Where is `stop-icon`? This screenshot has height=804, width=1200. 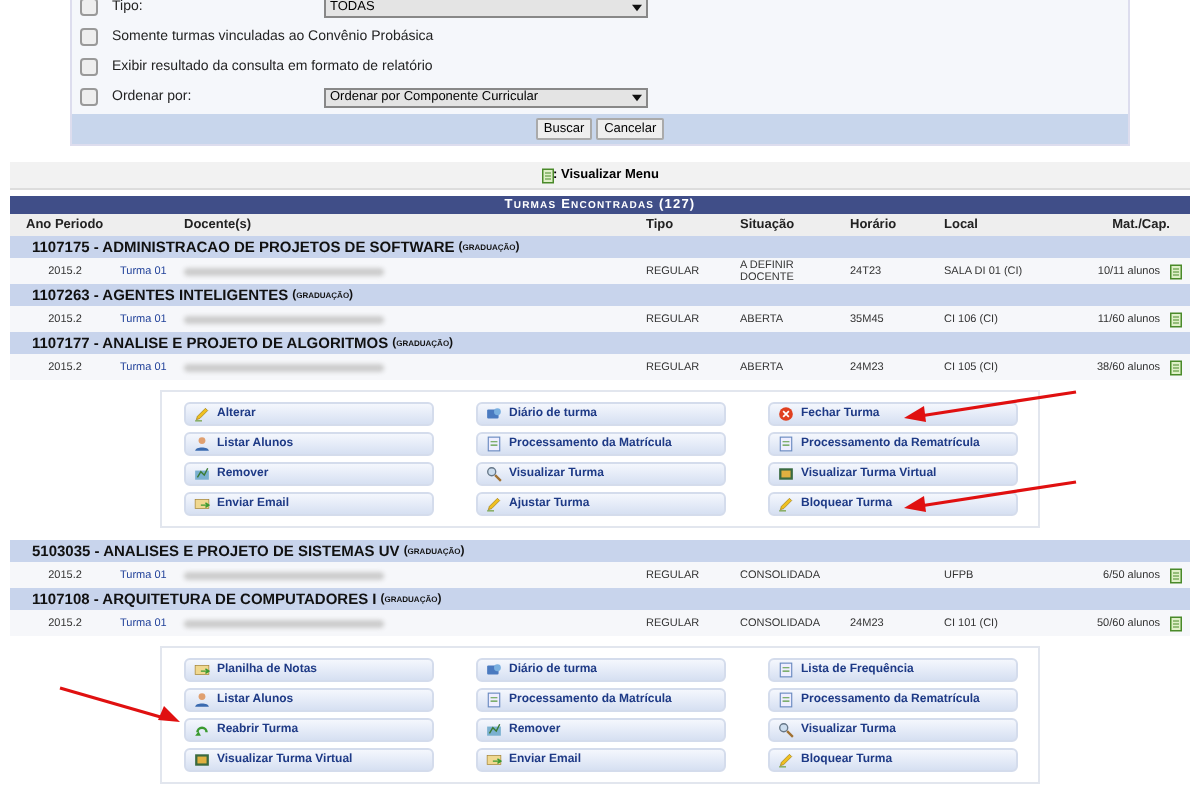 stop-icon is located at coordinates (785, 414).